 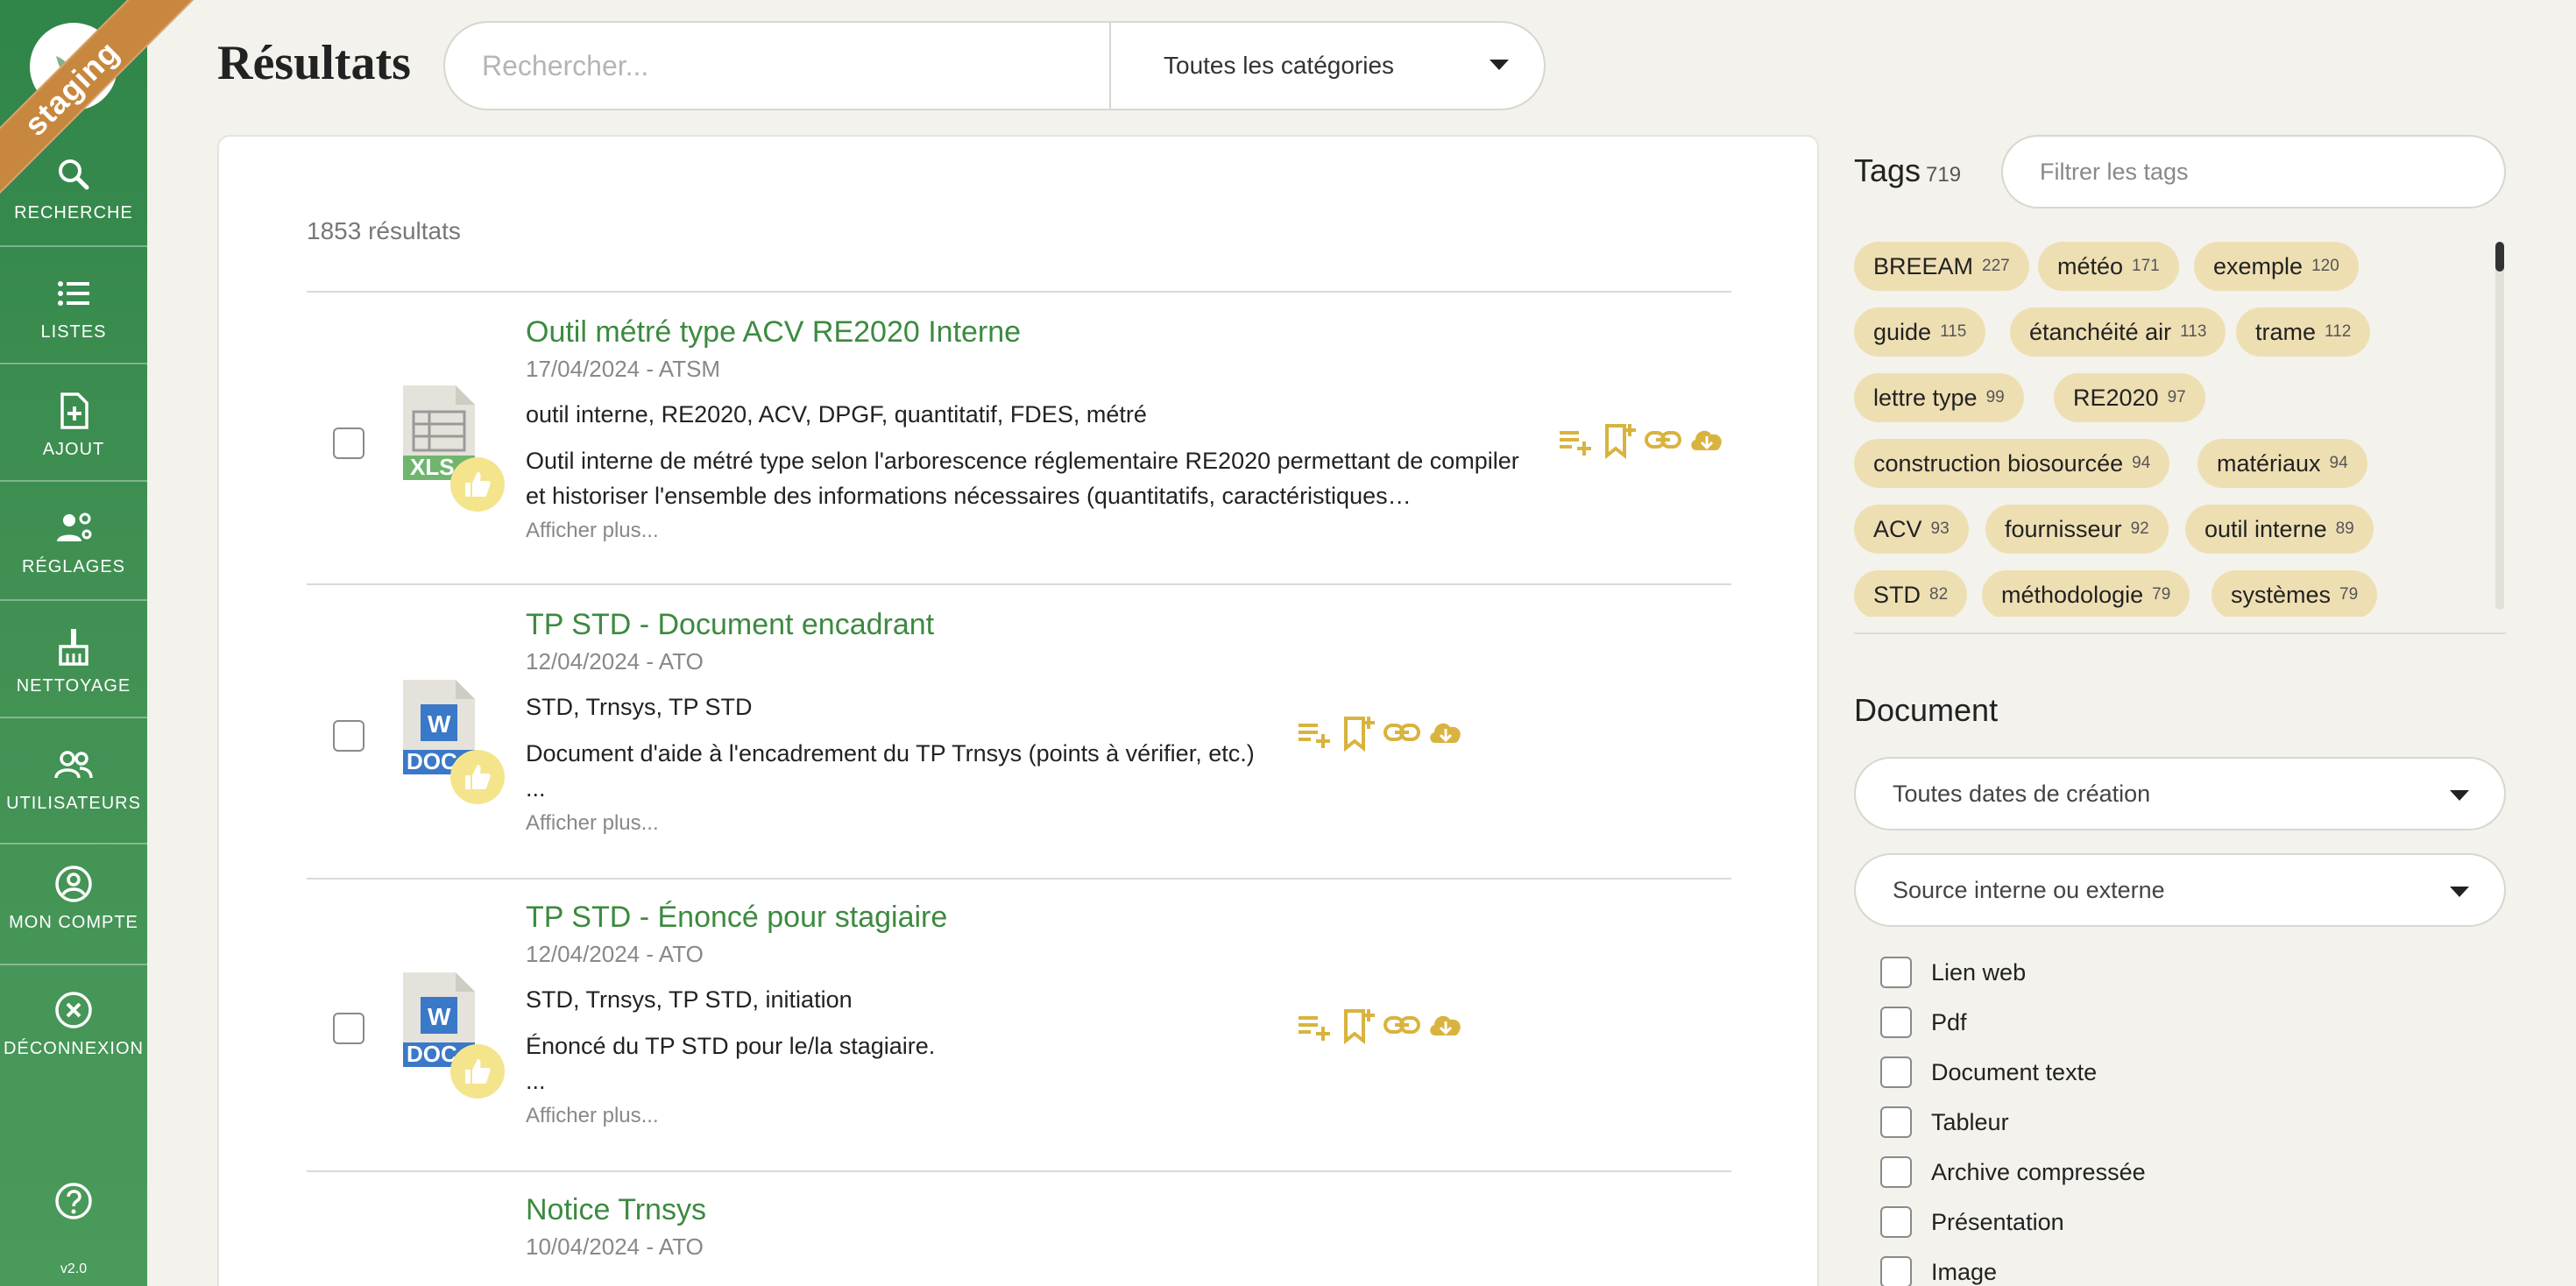 I want to click on result-title: TP STD - Document encadrant, so click(x=730, y=625).